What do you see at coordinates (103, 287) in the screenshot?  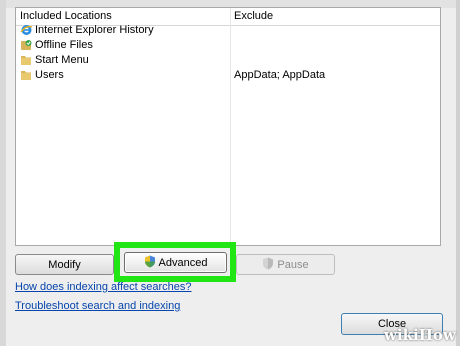 I see `how-indexing-link: How does indexing affect searches?` at bounding box center [103, 287].